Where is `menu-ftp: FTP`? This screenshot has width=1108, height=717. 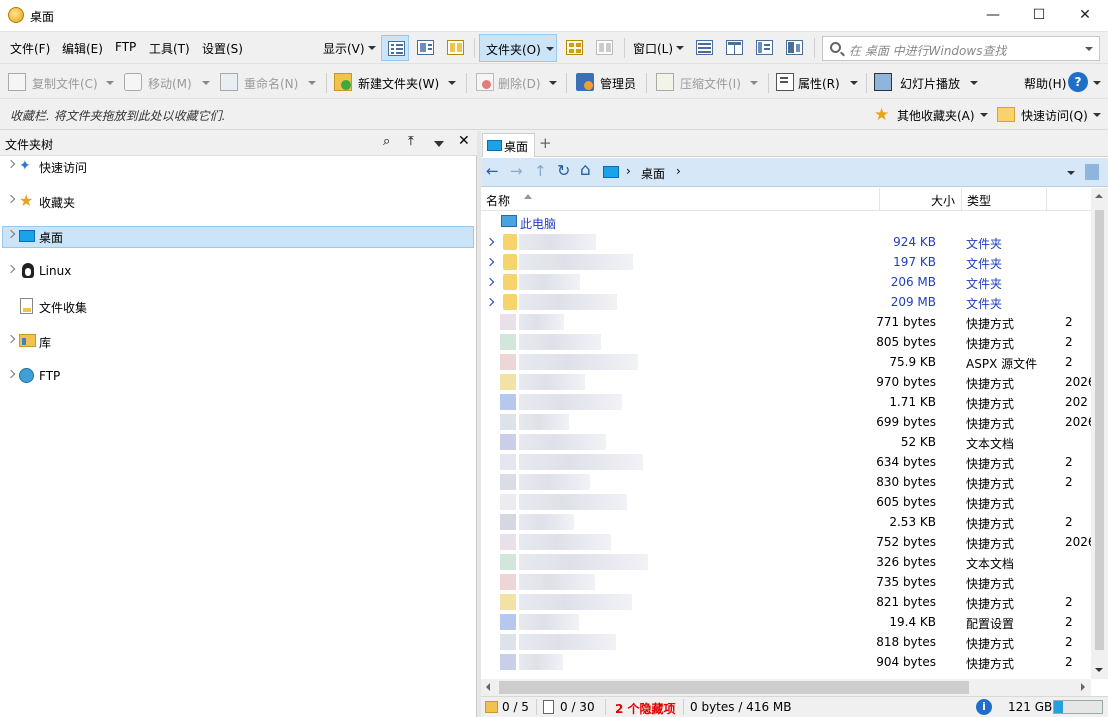 menu-ftp: FTP is located at coordinates (125, 47).